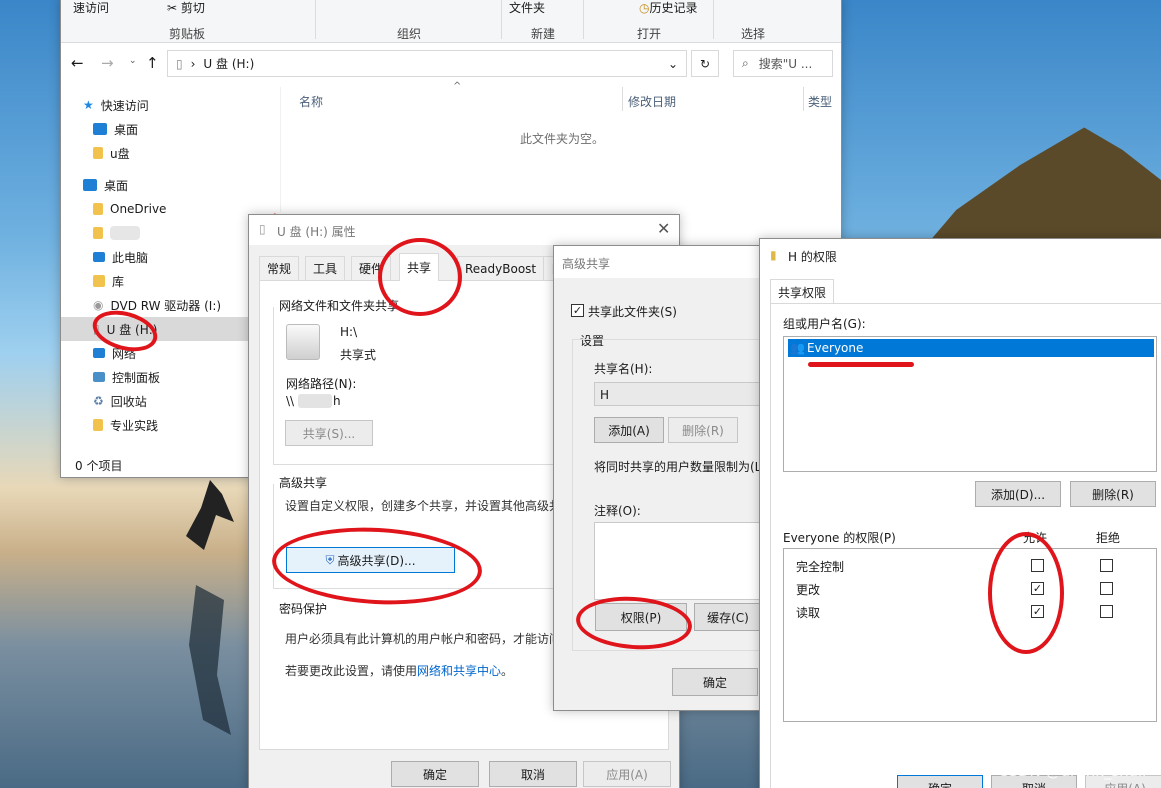  I want to click on pane-divider, so click(280, 149).